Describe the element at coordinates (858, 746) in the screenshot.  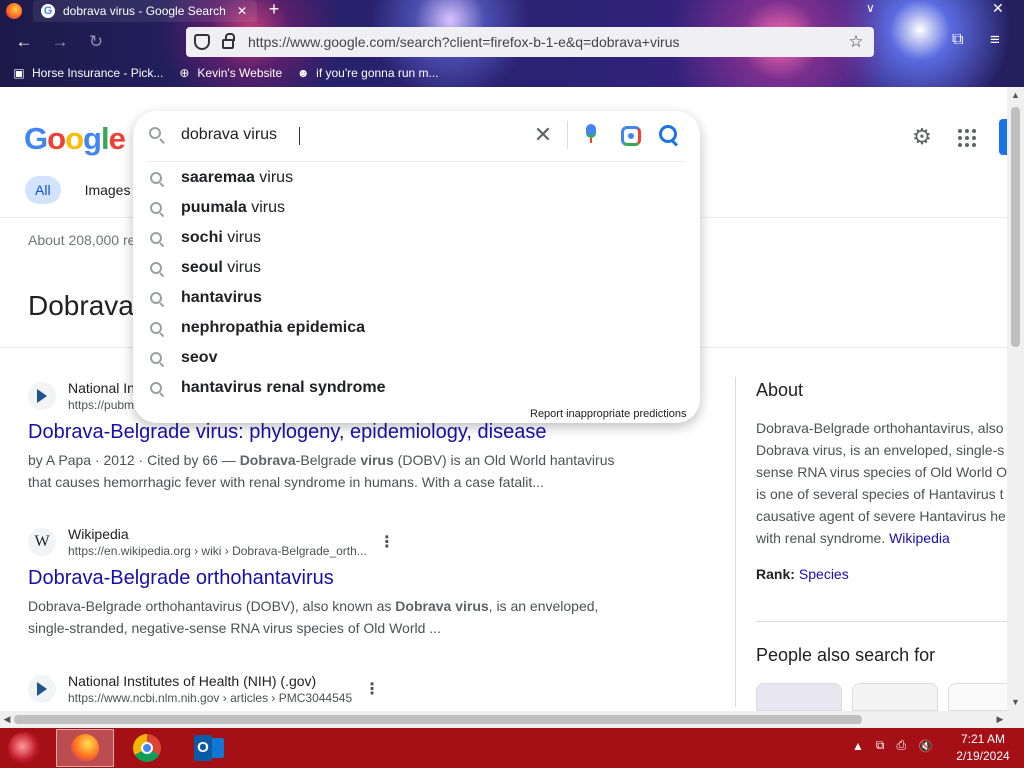
I see `show-hidden-icons-icon: ▲` at that location.